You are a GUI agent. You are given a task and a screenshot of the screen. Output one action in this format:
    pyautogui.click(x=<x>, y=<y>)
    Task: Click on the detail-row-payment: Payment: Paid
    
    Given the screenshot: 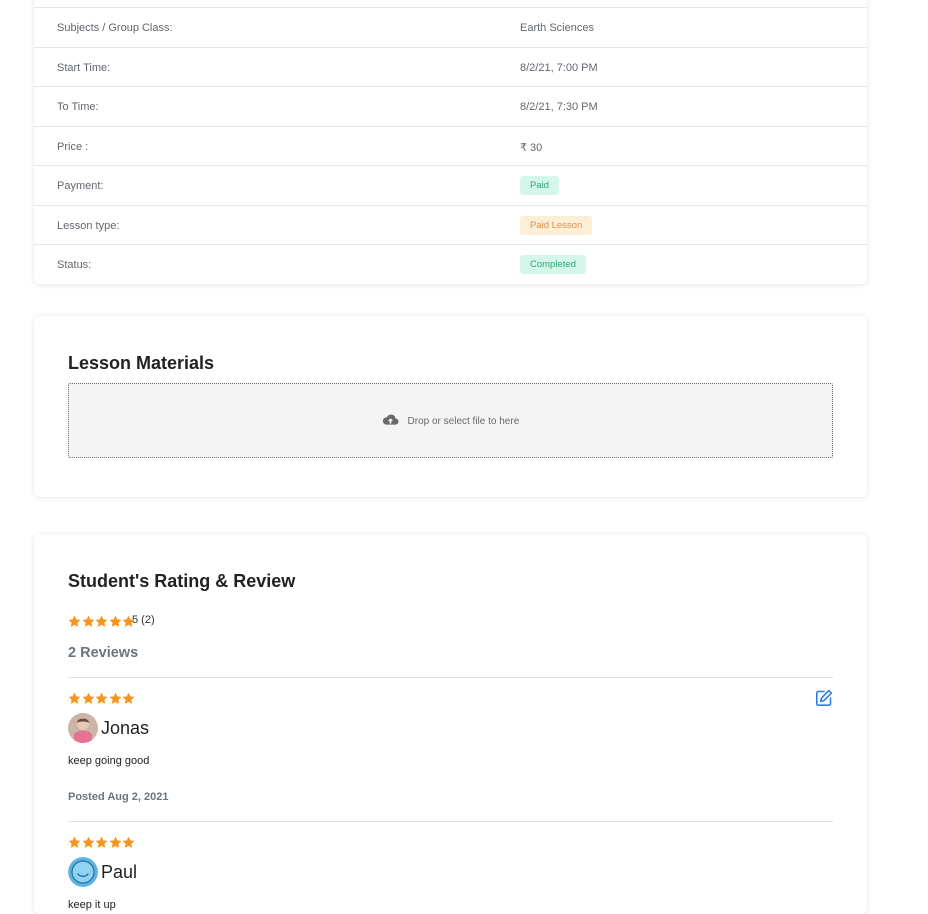 What is the action you would take?
    pyautogui.click(x=450, y=185)
    